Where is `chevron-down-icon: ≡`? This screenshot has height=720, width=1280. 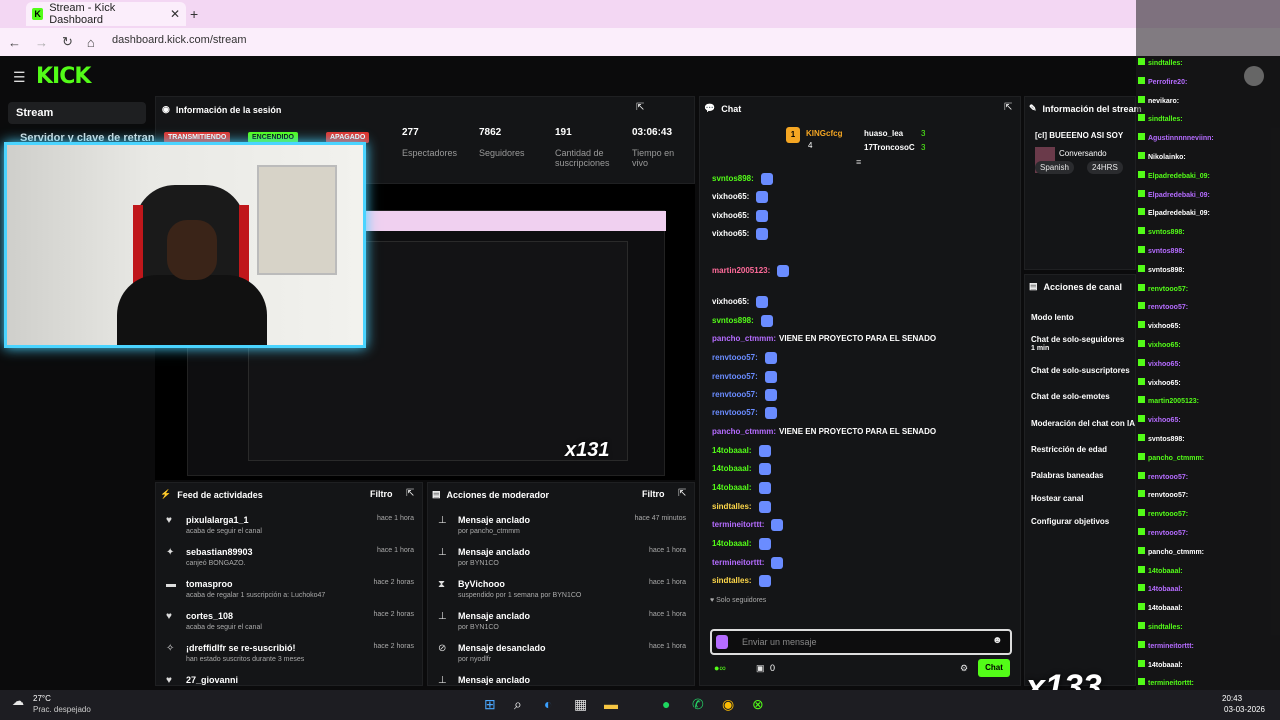
chevron-down-icon: ≡ is located at coordinates (858, 162).